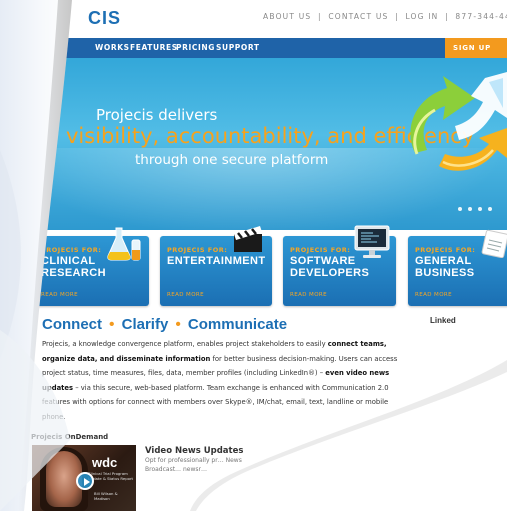 The width and height of the screenshot is (507, 511). I want to click on card-title-line: ENTERTAINMENT, so click(216, 261).